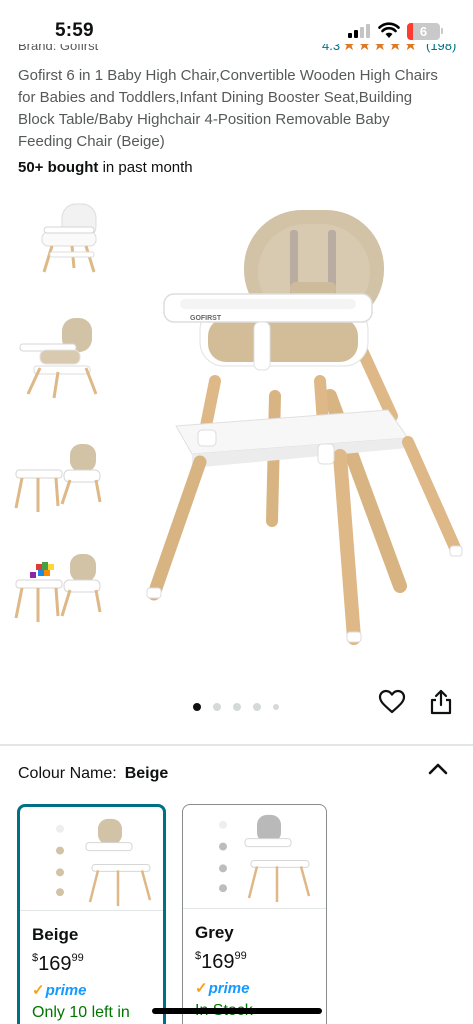 The width and height of the screenshot is (473, 1024). What do you see at coordinates (91, 914) in the screenshot?
I see `colour-swatch-beige: Beige $16999 ✓prime Only 10 left in` at bounding box center [91, 914].